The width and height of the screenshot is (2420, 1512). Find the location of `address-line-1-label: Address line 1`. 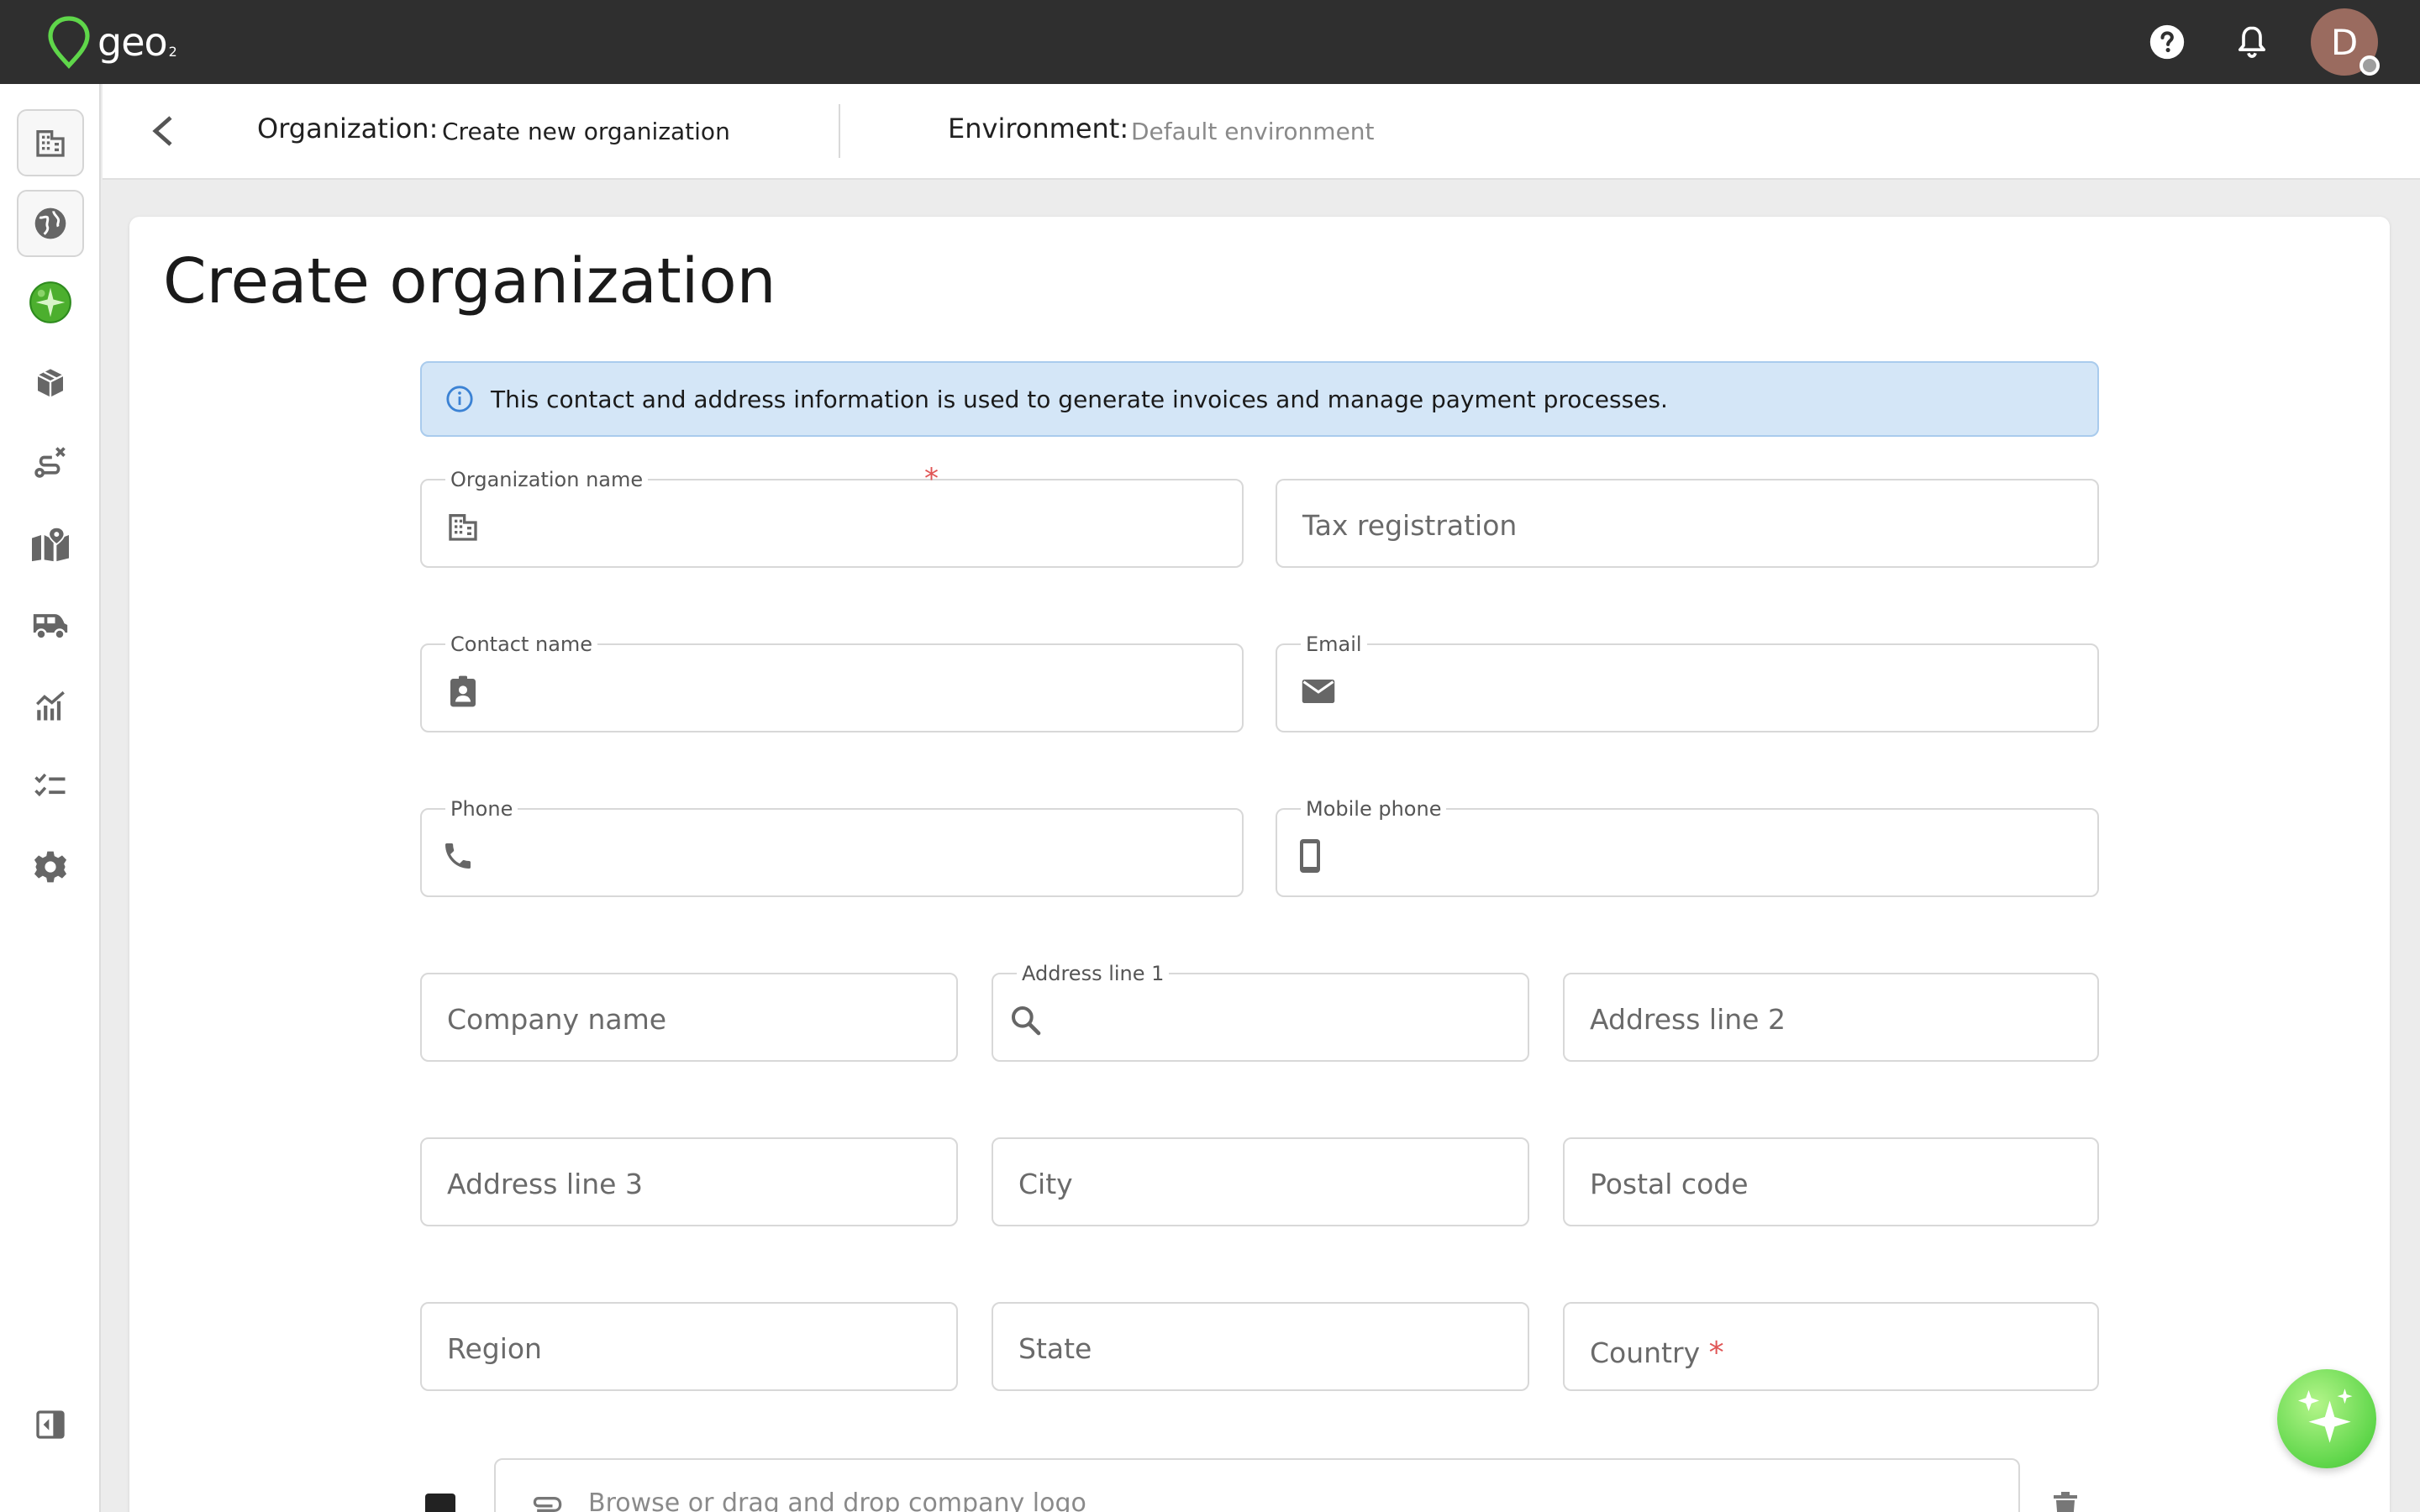

address-line-1-label: Address line 1 is located at coordinates (1093, 973).